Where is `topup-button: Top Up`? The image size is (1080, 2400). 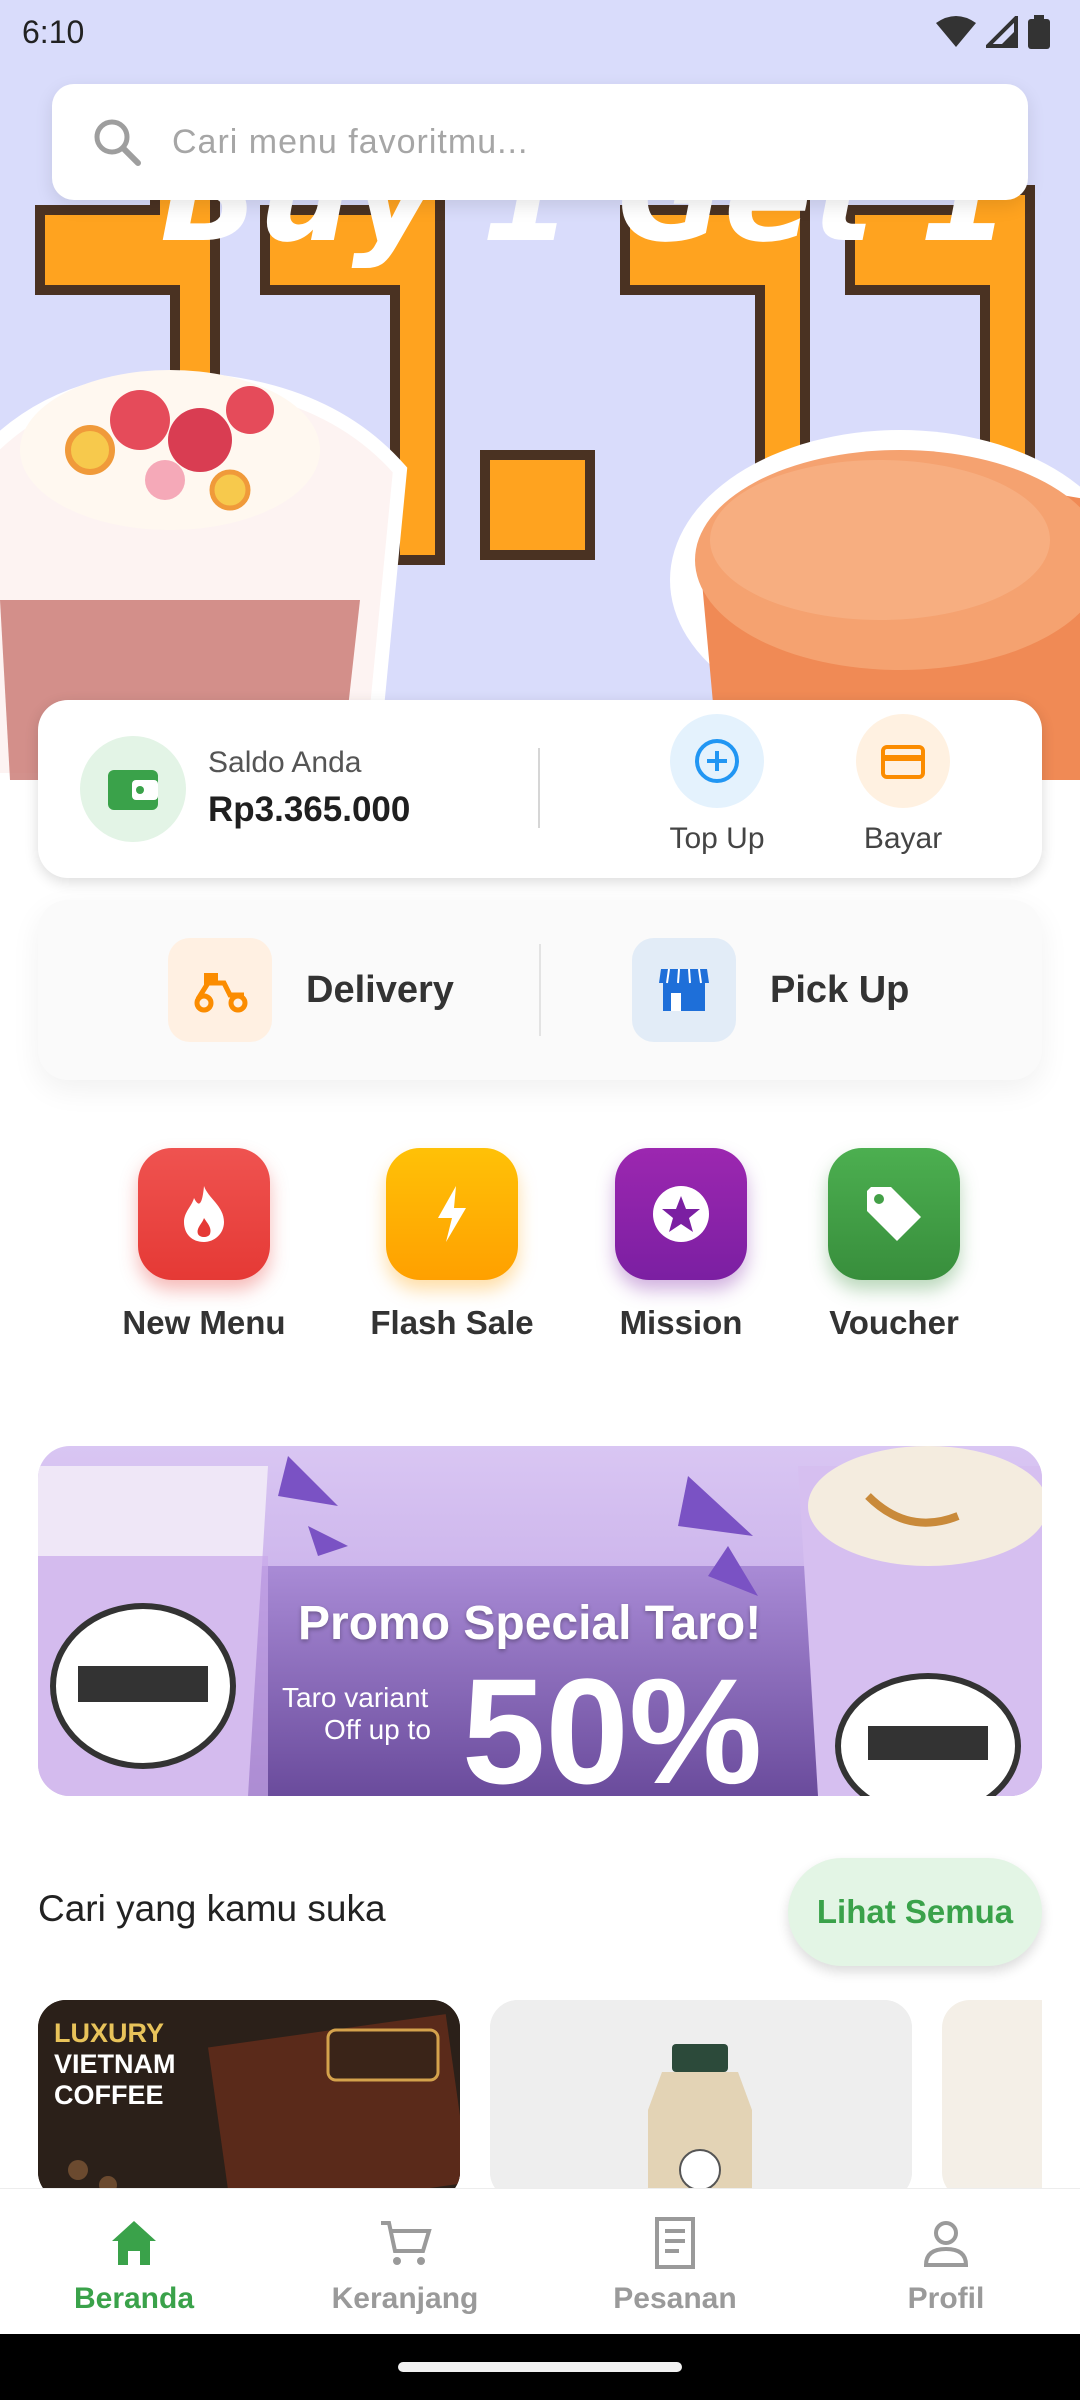 topup-button: Top Up is located at coordinates (717, 785).